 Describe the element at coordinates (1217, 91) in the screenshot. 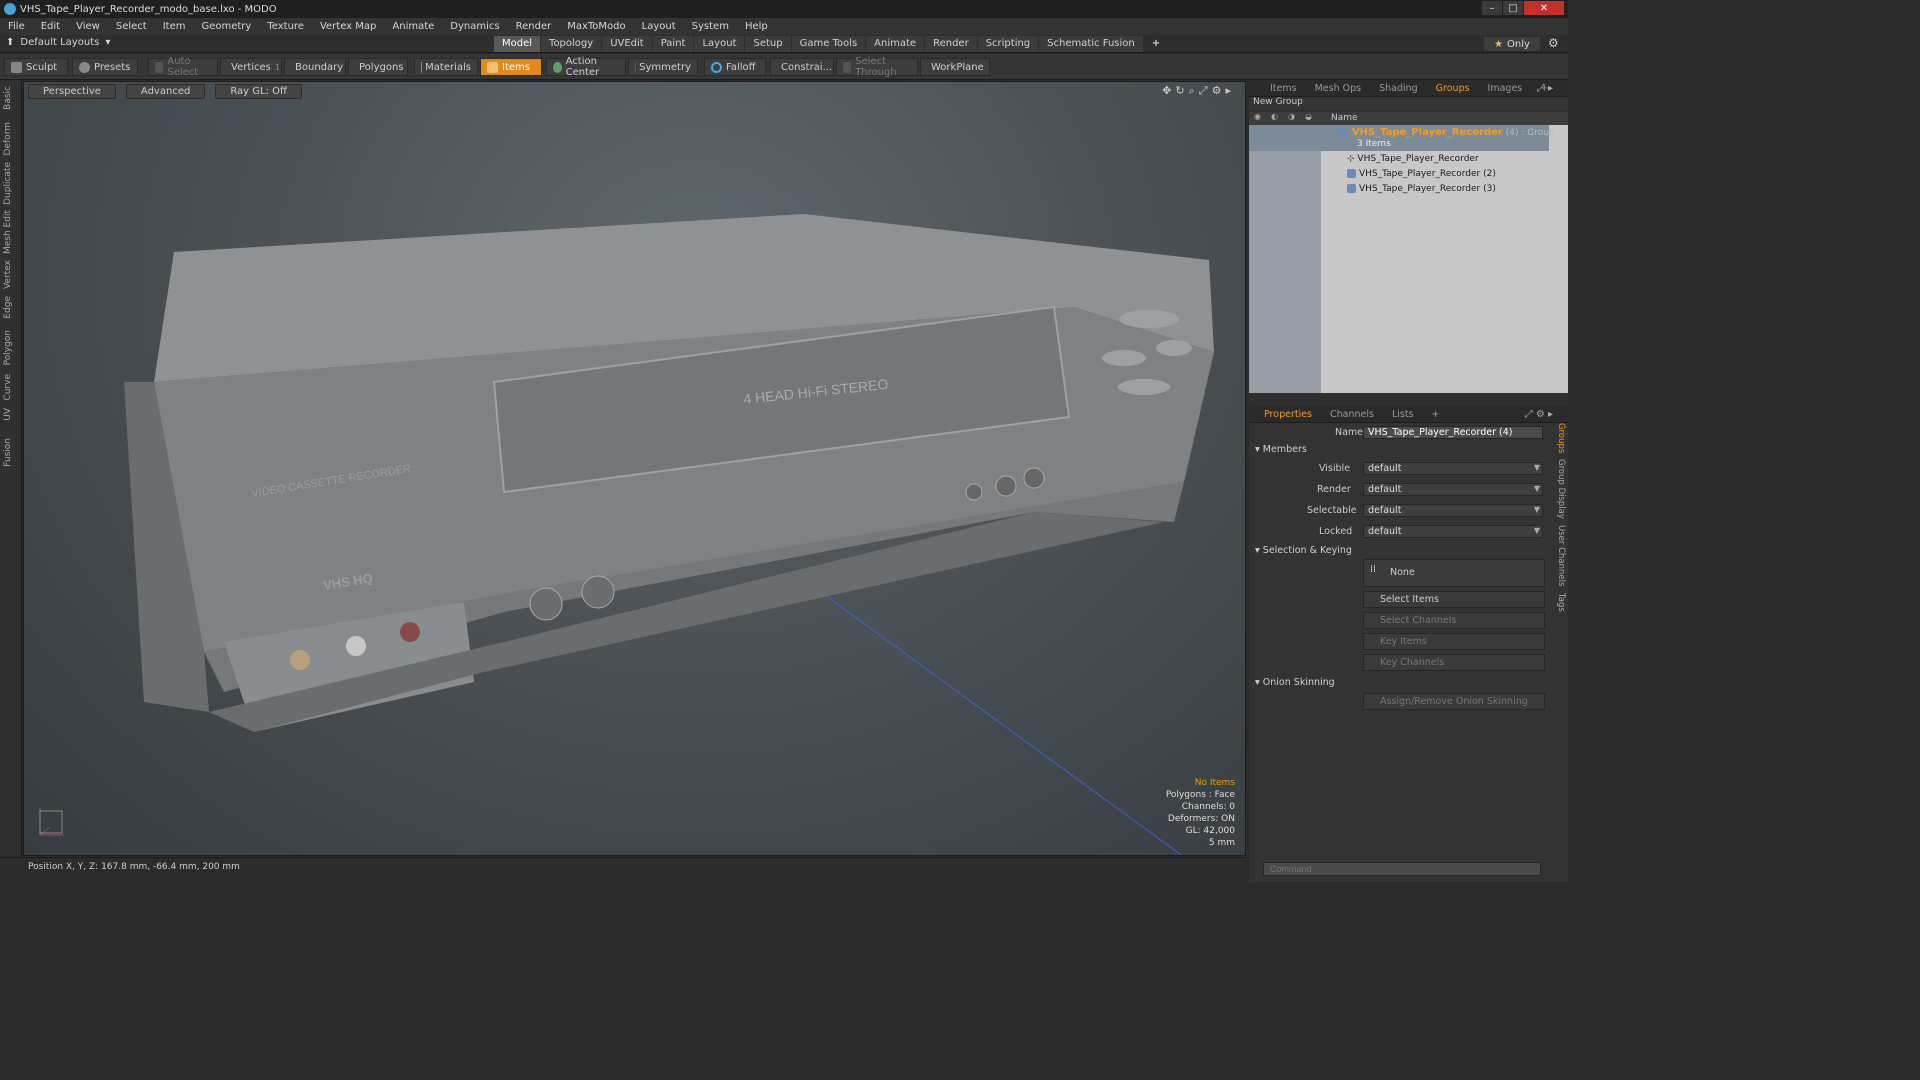

I see `viewport-gear-icon: ⚙` at that location.